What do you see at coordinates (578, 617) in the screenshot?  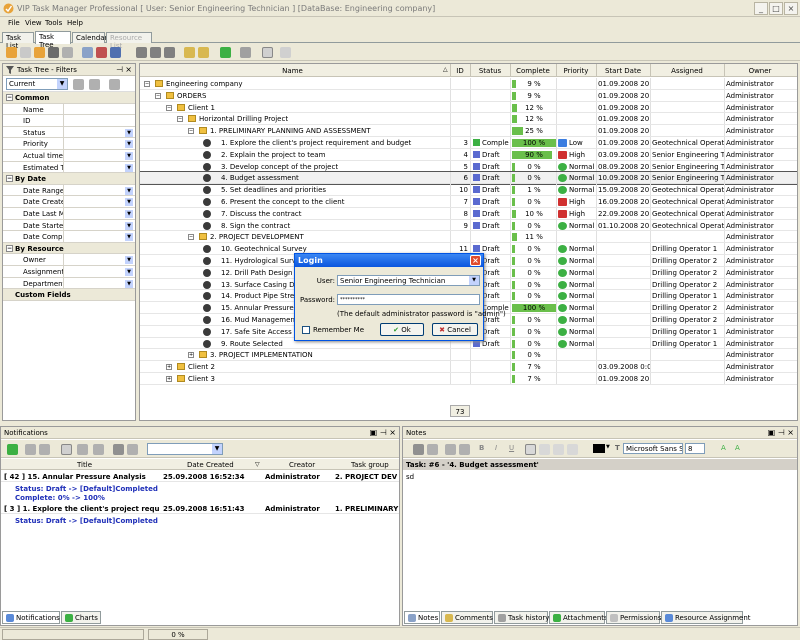 I see `tab-attachments: Attachments` at bounding box center [578, 617].